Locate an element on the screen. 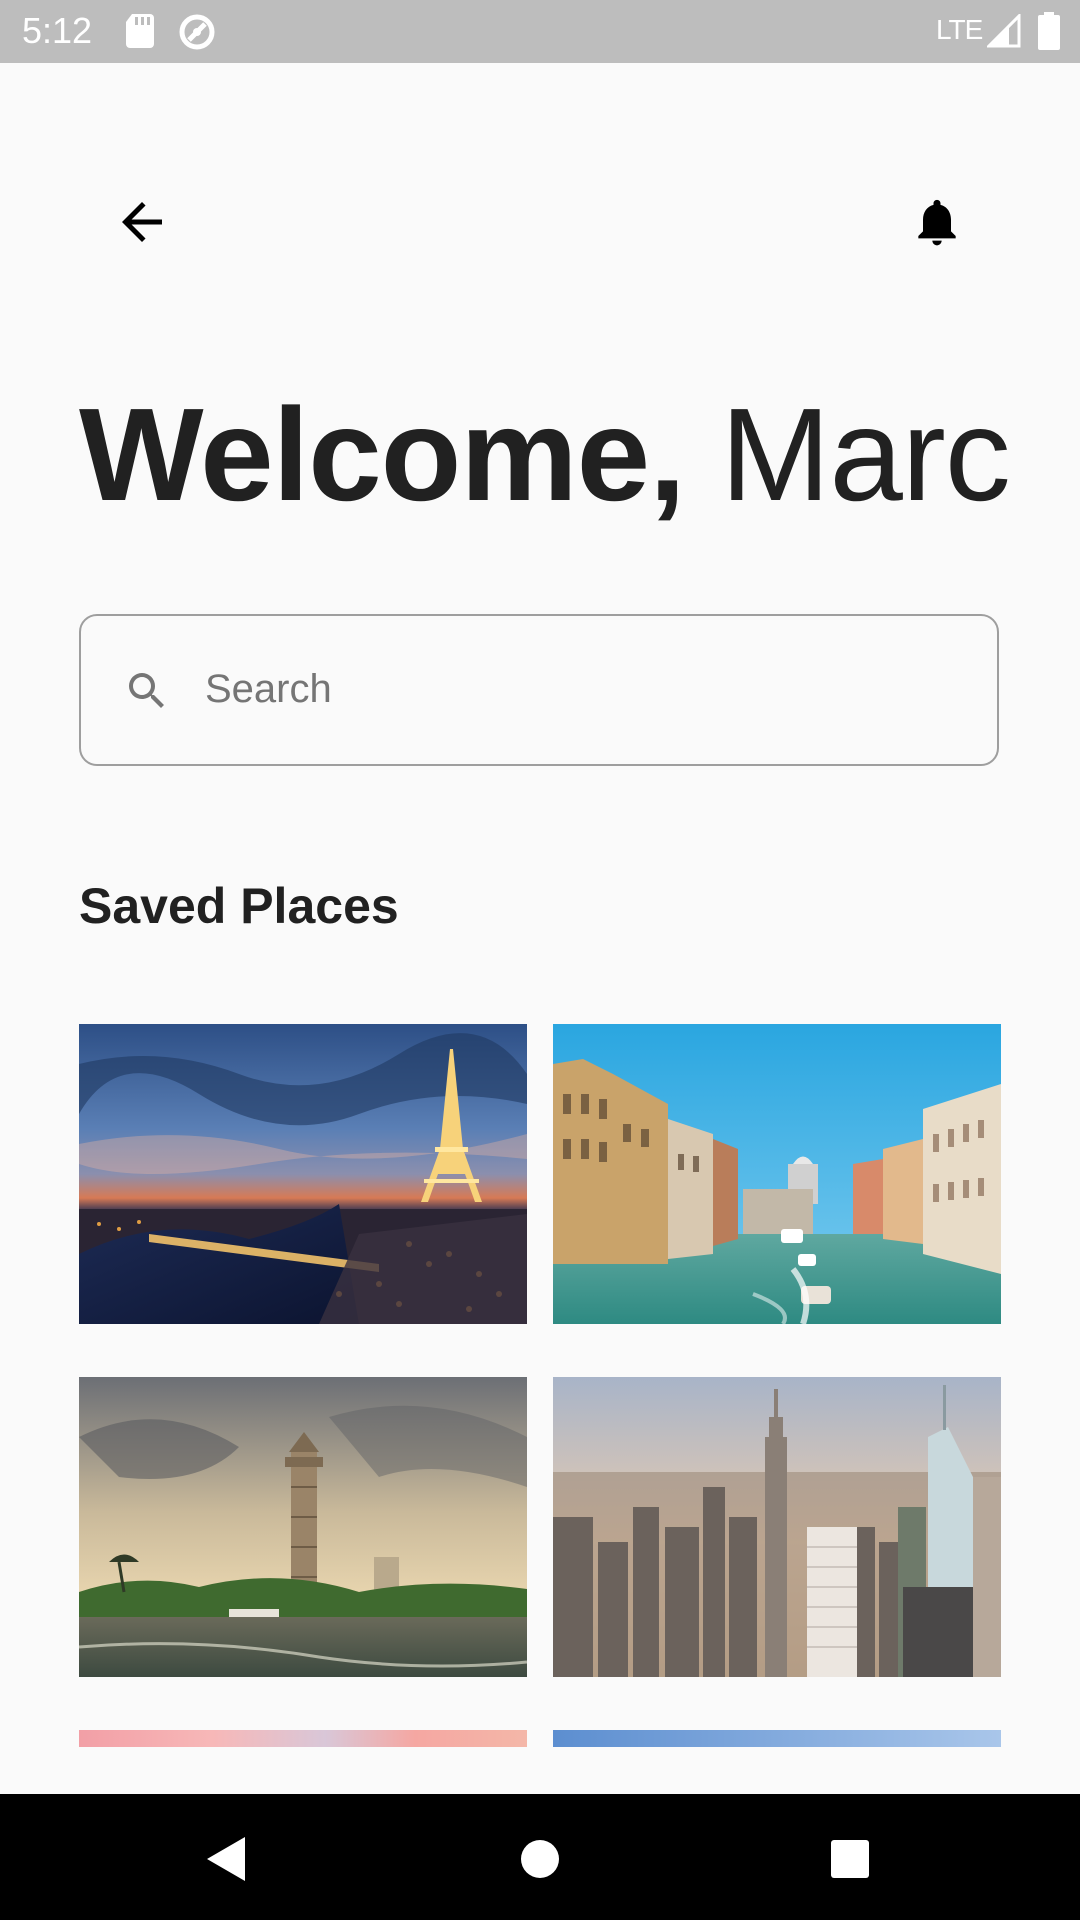 The width and height of the screenshot is (1080, 1920). nav-recents-button is located at coordinates (850, 1859).